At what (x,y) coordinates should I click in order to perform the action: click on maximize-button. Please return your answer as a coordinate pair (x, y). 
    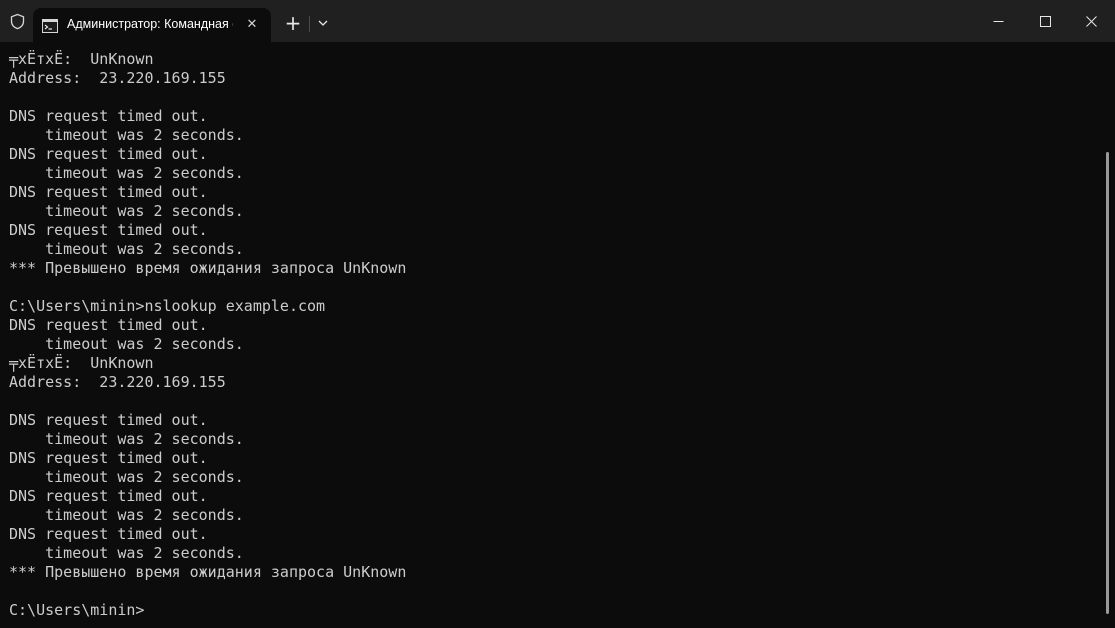
    Looking at the image, I should click on (1045, 21).